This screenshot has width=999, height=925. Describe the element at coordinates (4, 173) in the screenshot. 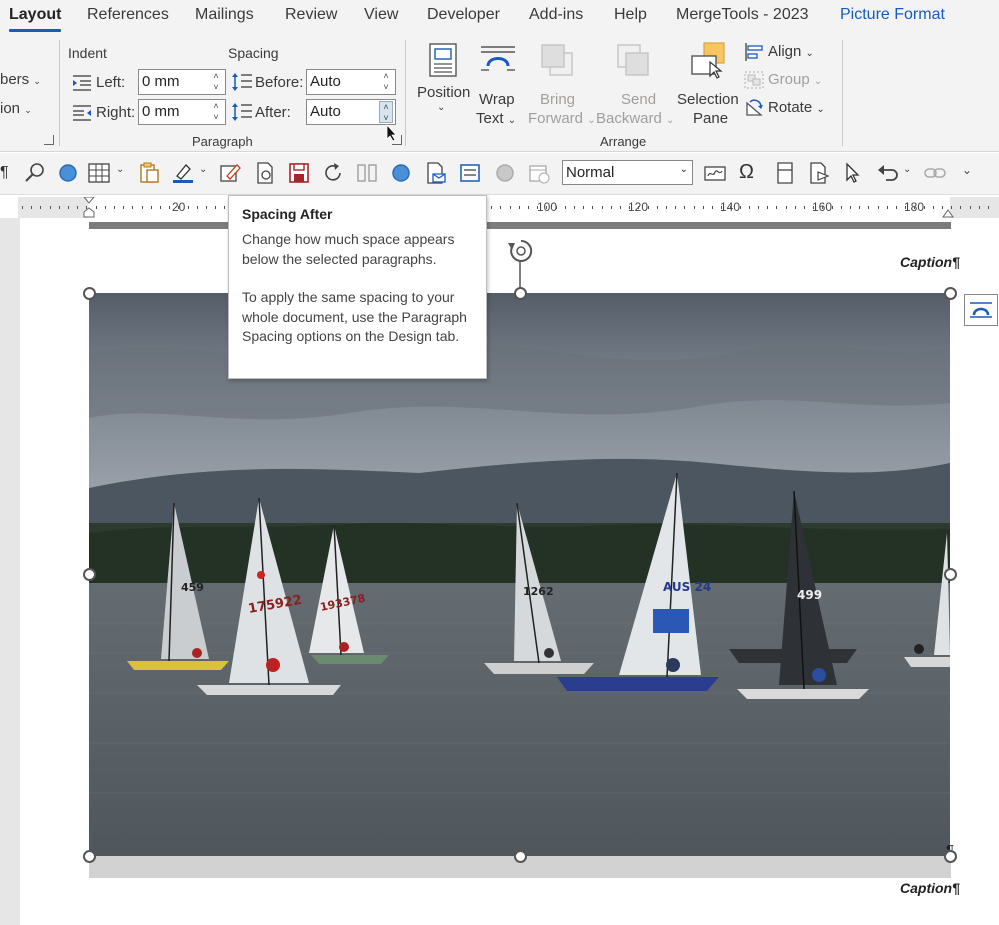

I see `pilcrow-icon: ¶` at that location.